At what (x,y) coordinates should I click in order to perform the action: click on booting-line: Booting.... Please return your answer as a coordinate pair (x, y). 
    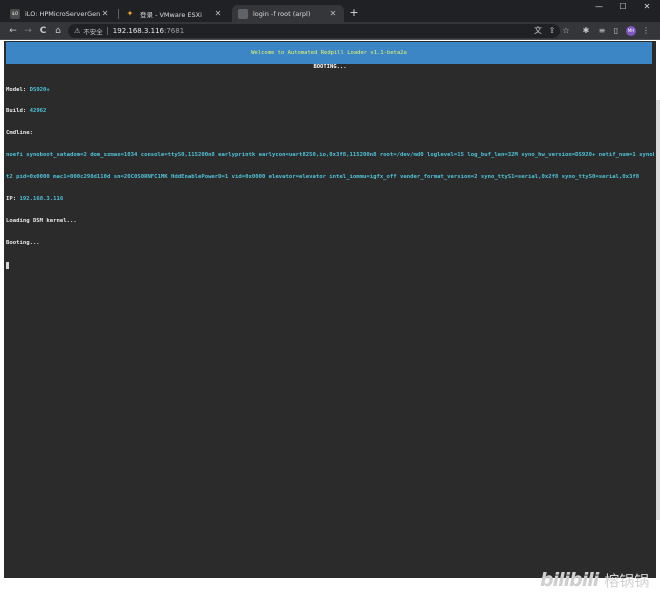
    Looking at the image, I should click on (23, 242).